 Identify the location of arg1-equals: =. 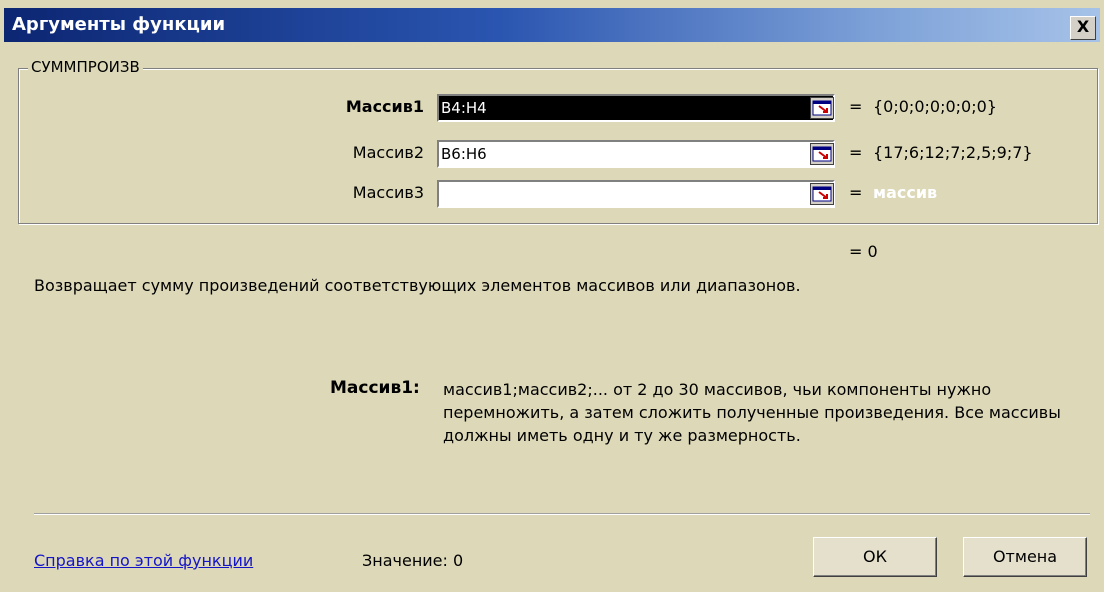
(856, 106).